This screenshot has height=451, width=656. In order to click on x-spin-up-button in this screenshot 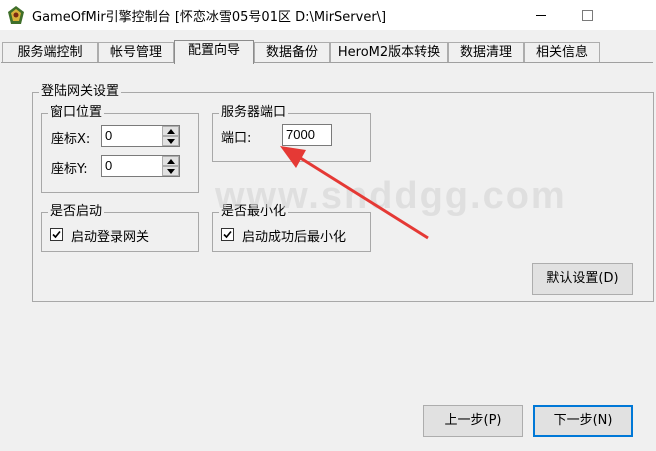, I will do `click(170, 131)`.